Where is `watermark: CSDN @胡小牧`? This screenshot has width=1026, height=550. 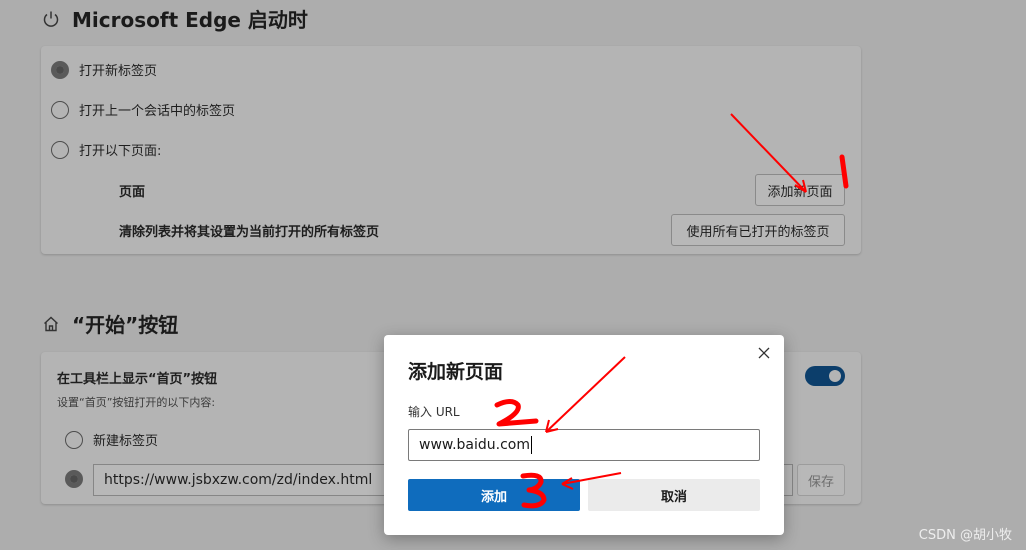
watermark: CSDN @胡小牧 is located at coordinates (965, 535).